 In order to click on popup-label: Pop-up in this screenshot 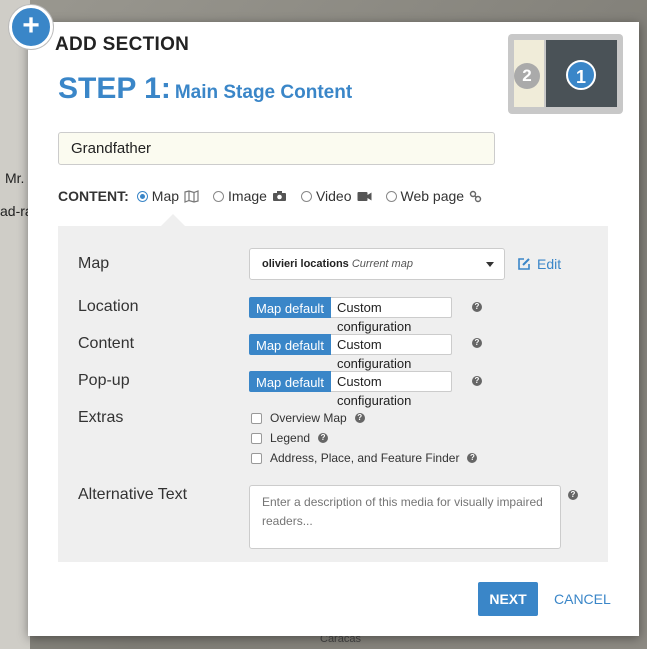, I will do `click(104, 380)`.